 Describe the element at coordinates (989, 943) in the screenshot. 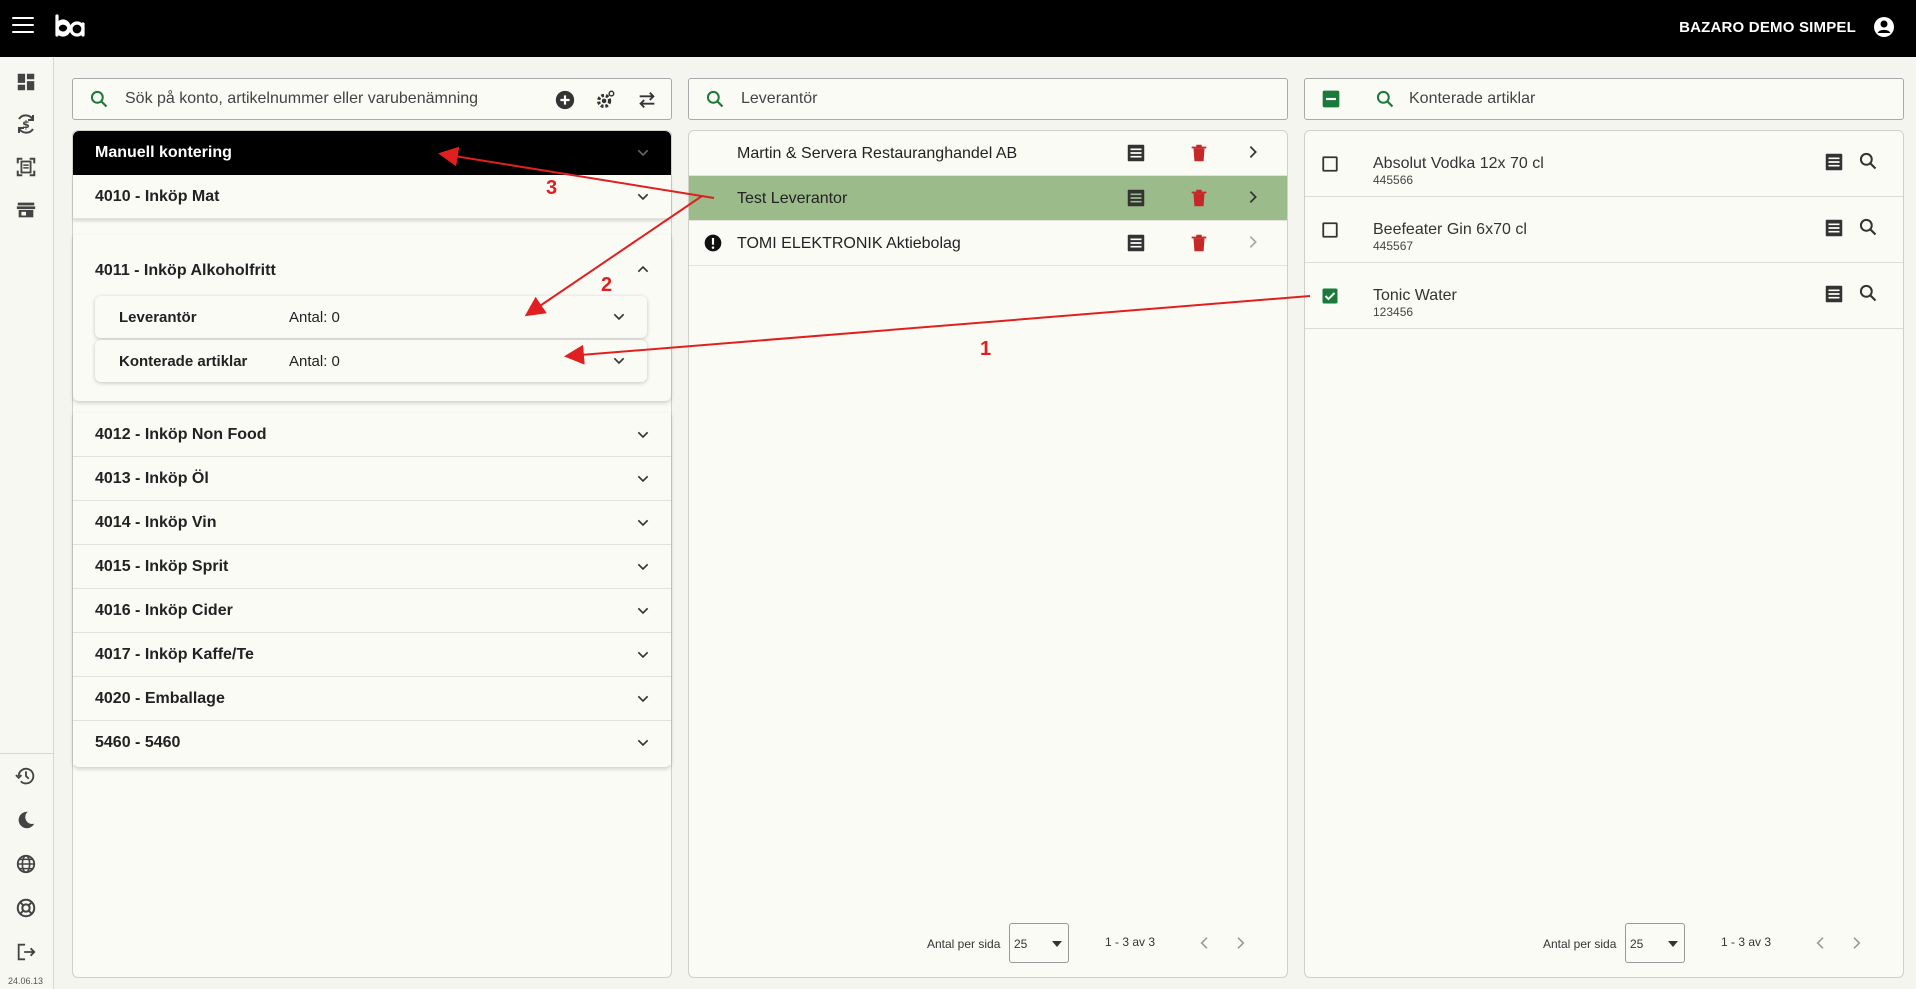

I see `supplier-pagination: Antal per sida 25 1 - 3 av 3` at that location.